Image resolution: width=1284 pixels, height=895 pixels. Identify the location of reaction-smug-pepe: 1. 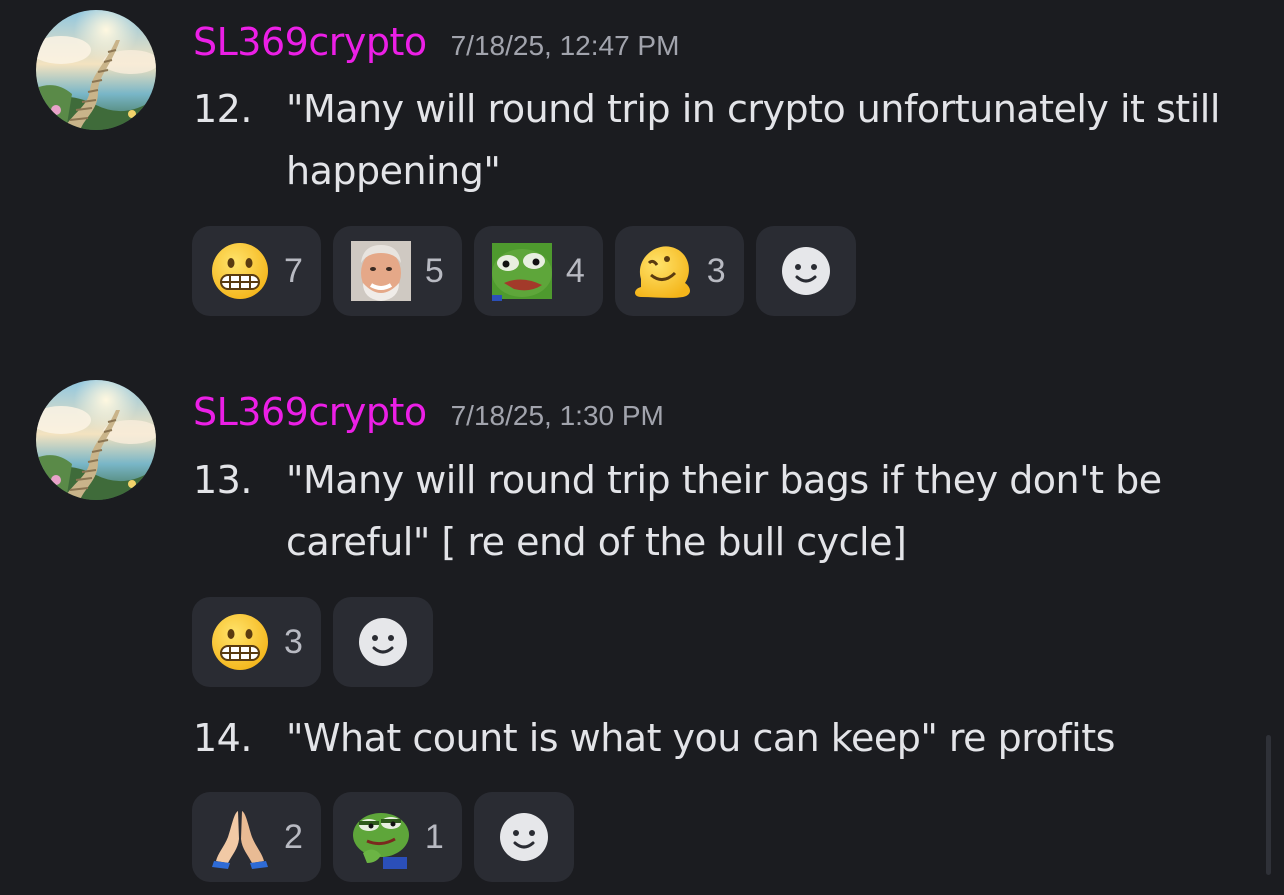
(397, 837).